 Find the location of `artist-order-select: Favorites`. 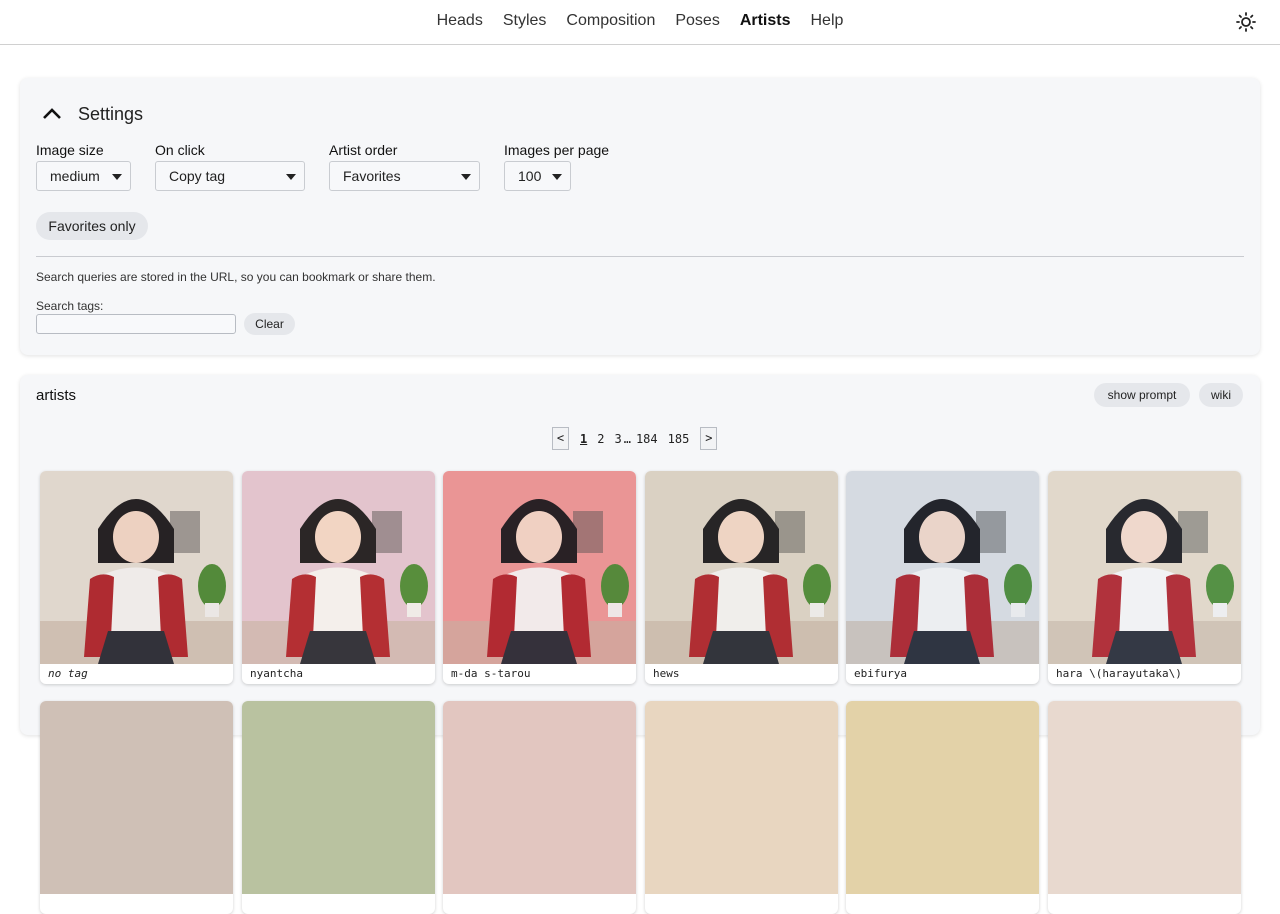

artist-order-select: Favorites is located at coordinates (404, 176).